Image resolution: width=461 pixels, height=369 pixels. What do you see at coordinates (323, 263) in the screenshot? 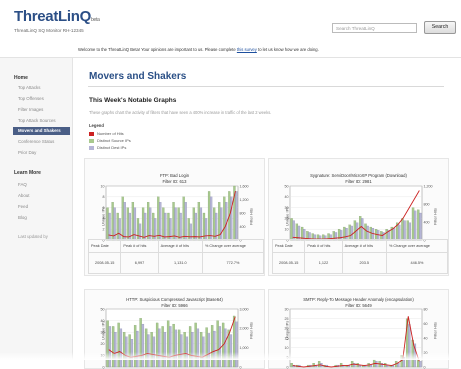
I see `cell-peak-hits: 1,122` at bounding box center [323, 263].